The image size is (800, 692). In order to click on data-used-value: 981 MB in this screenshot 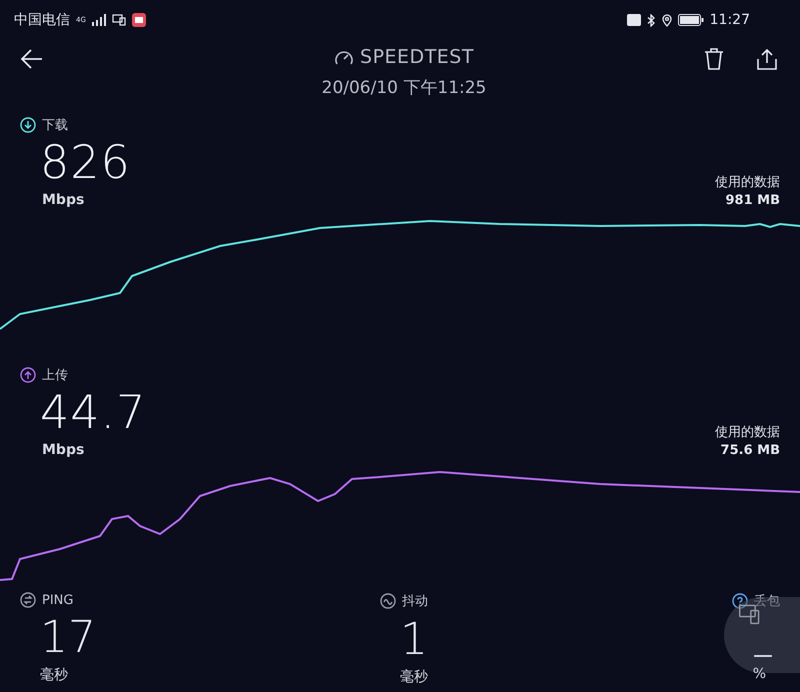, I will do `click(752, 200)`.